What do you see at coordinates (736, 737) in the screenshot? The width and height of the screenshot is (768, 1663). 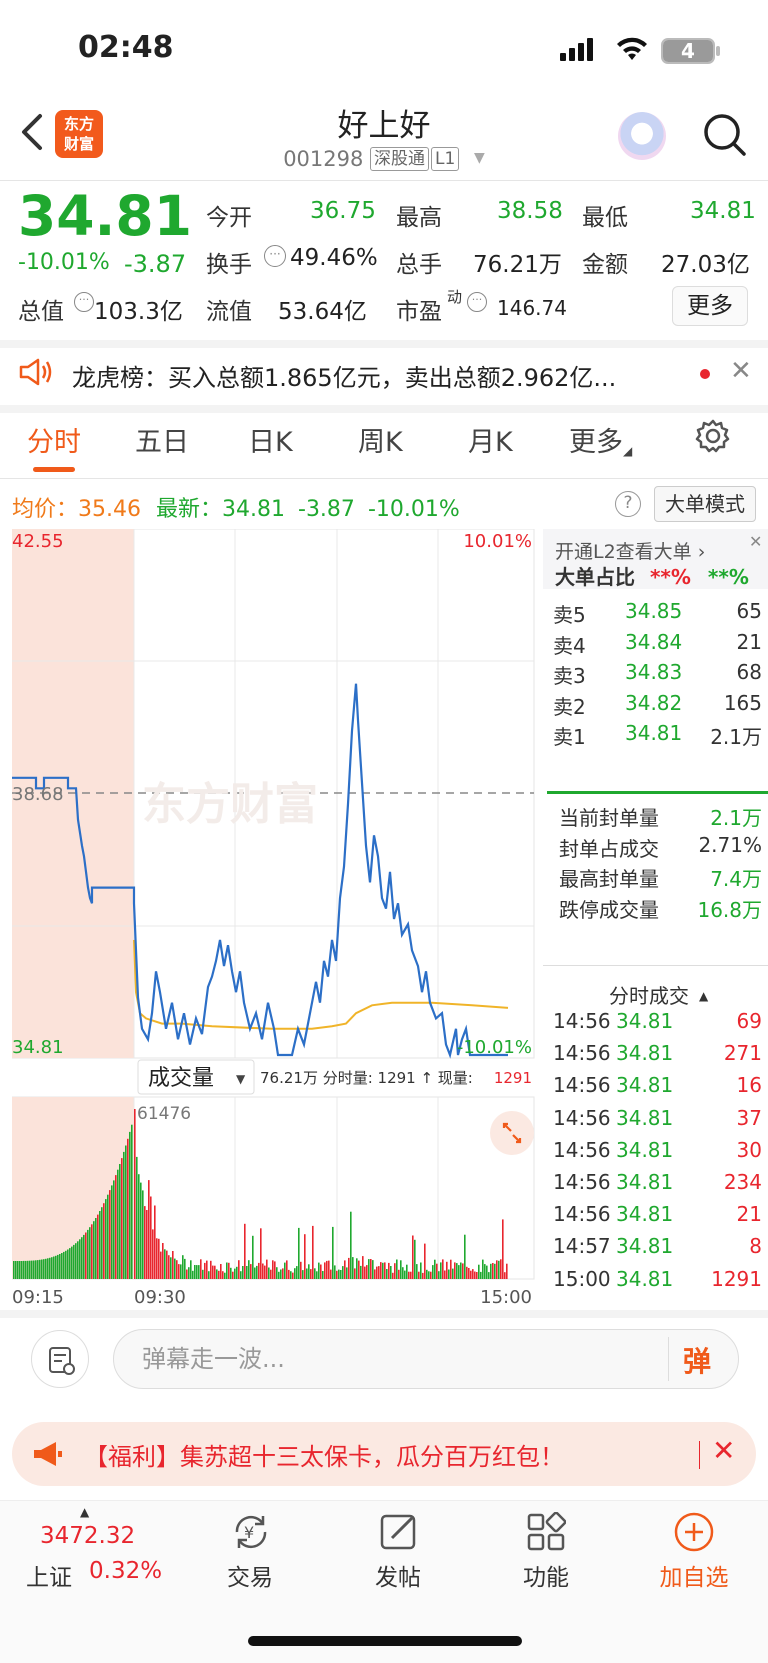 I see `ask-volume: 2.1万` at bounding box center [736, 737].